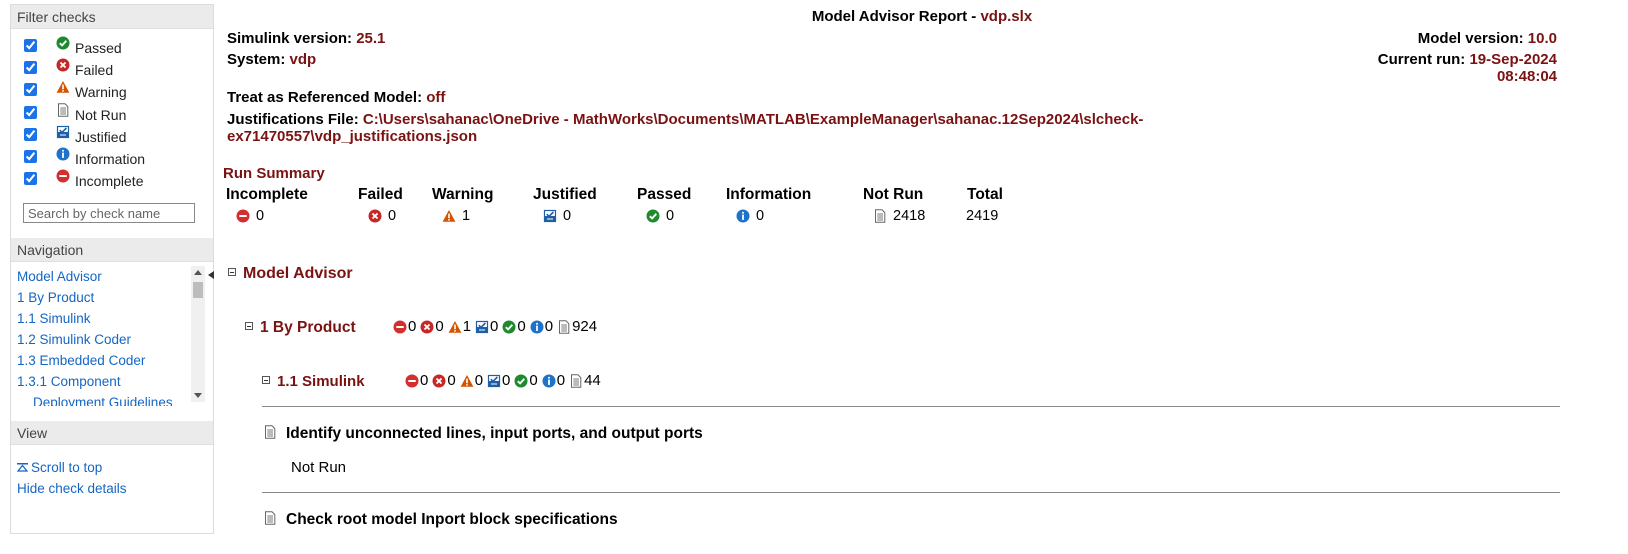 This screenshot has height=554, width=1628. What do you see at coordinates (112, 399) in the screenshot?
I see `nav-item-deployment-guidelines: Deployment Guidelines` at bounding box center [112, 399].